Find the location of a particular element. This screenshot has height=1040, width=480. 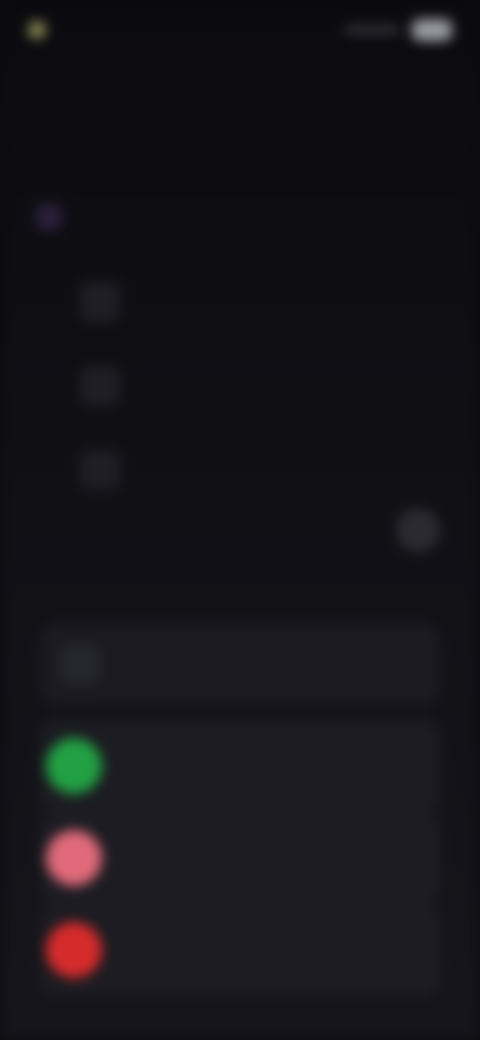

app-icon-red is located at coordinates (74, 950).